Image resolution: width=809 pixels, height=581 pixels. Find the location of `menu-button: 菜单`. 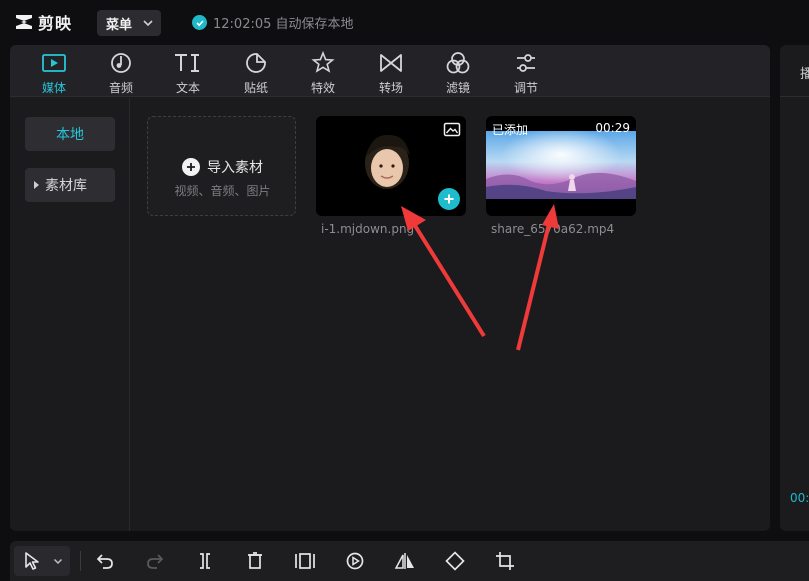

menu-button: 菜单 is located at coordinates (129, 23).